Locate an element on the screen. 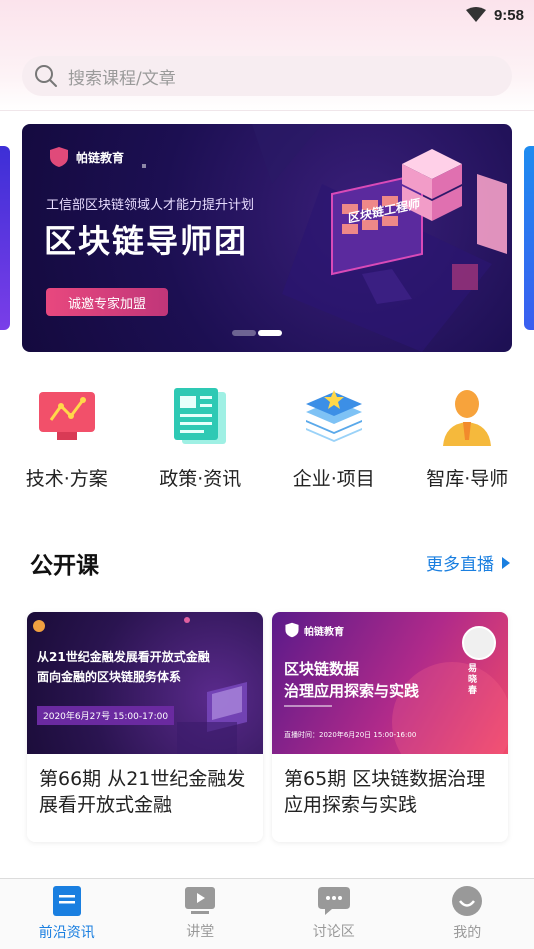 The height and width of the screenshot is (949, 534). quick-item-enterprise: 企业·项目 is located at coordinates (334, 439).